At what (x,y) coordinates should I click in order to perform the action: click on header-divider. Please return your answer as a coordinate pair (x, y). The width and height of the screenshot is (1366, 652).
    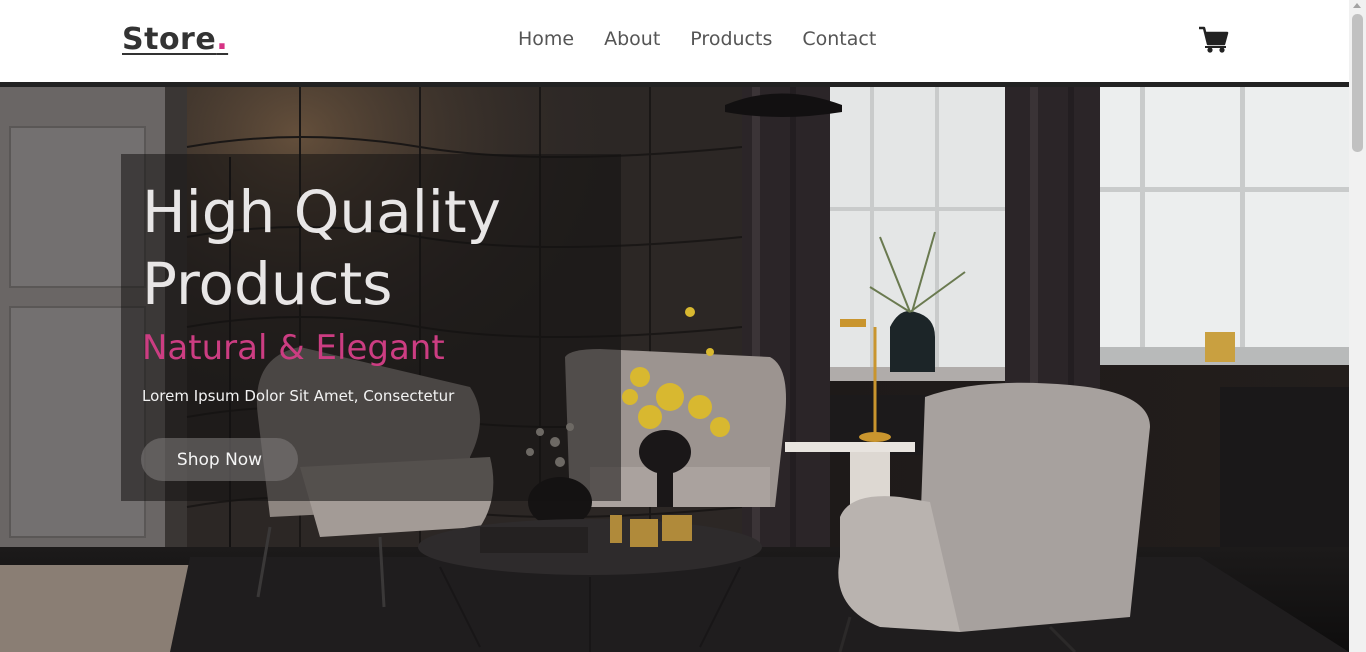
    Looking at the image, I should click on (674, 84).